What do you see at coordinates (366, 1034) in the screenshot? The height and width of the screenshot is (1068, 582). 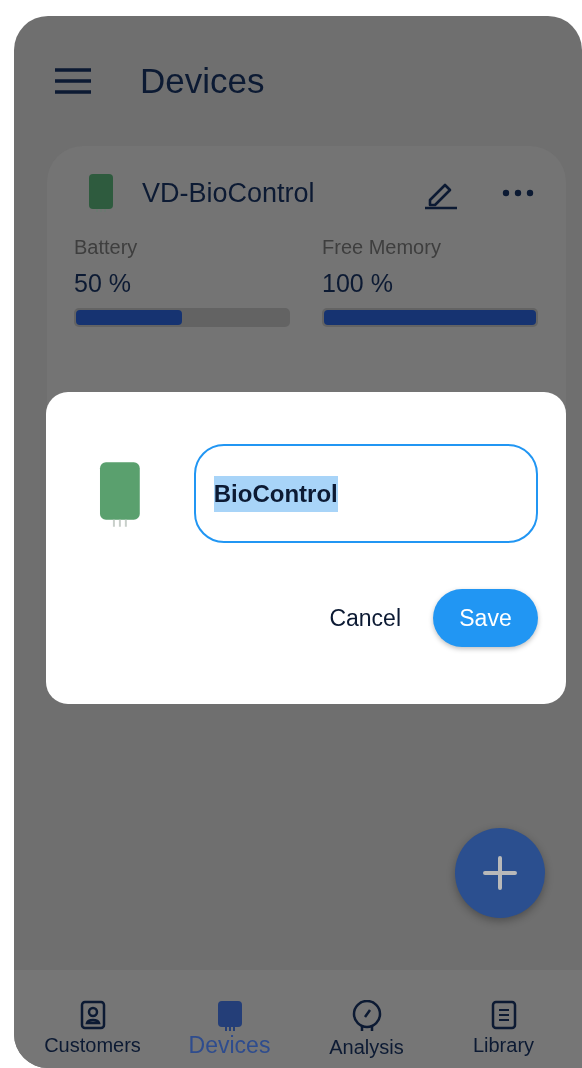 I see `nav-tab: Analysis` at bounding box center [366, 1034].